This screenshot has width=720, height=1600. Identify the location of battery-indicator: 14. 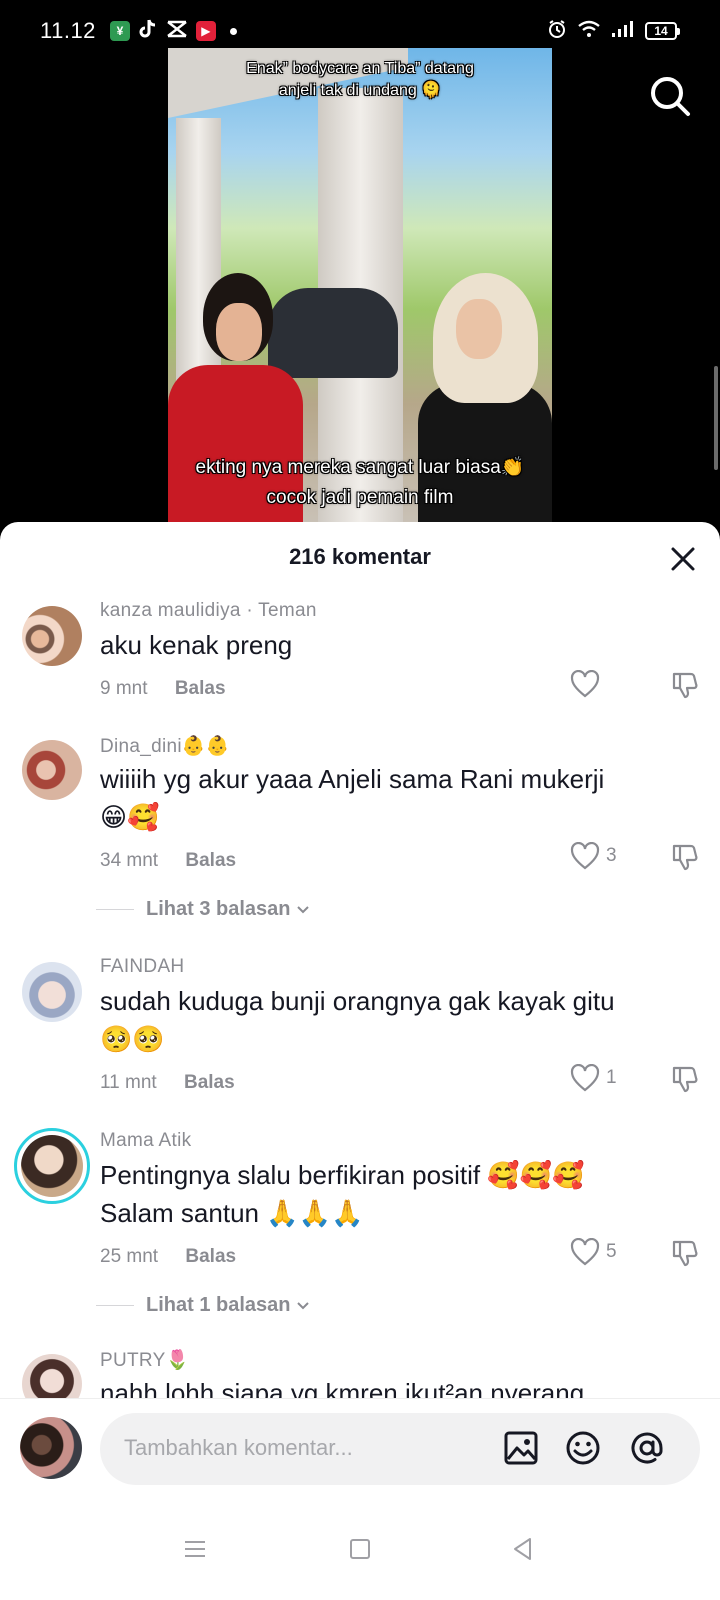
(662, 31).